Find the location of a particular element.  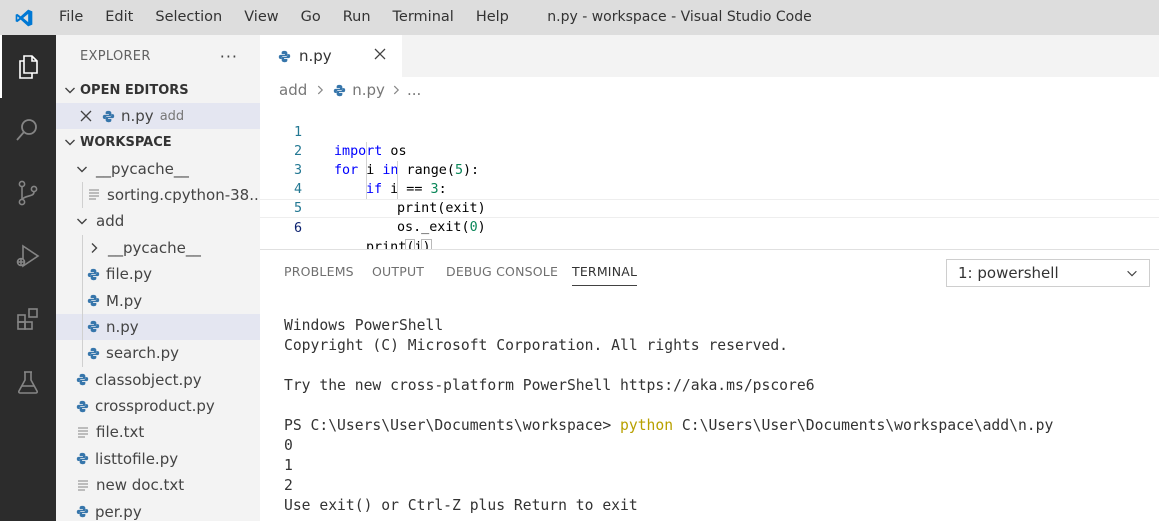

tree-file-file-py: file.py is located at coordinates (158, 274).